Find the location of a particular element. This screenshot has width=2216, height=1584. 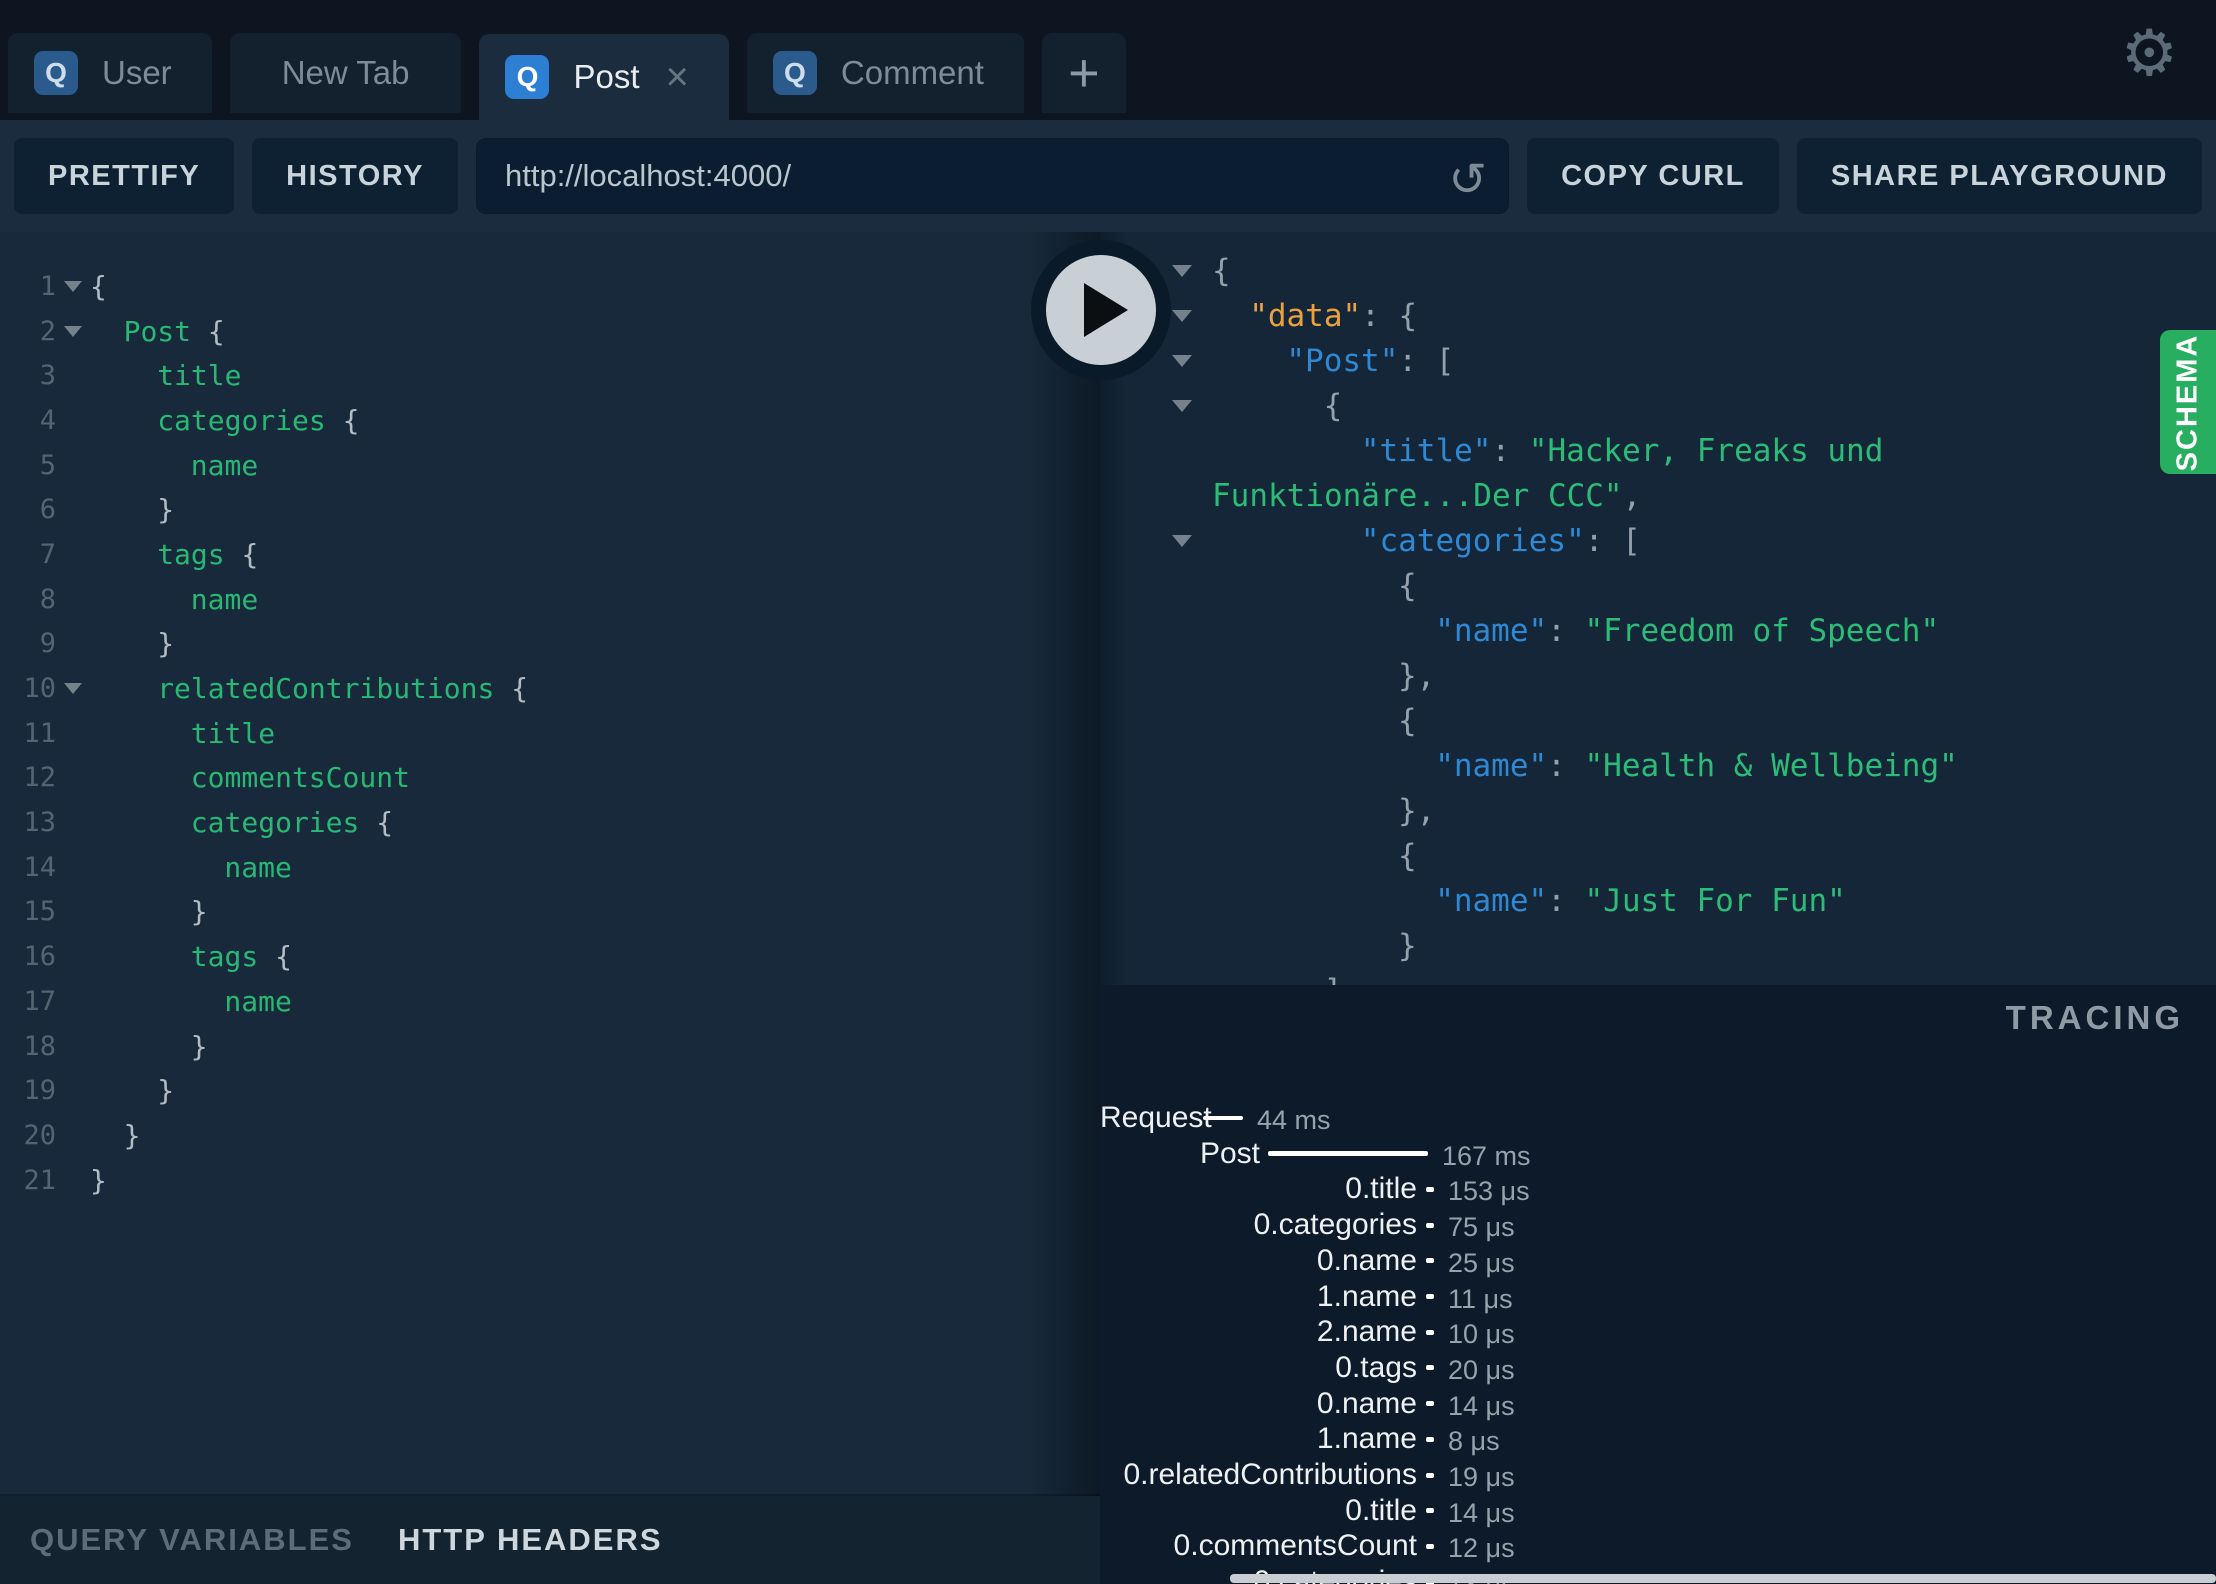

code-line-text: "name": "Just For Fun" is located at coordinates (1640, 900).